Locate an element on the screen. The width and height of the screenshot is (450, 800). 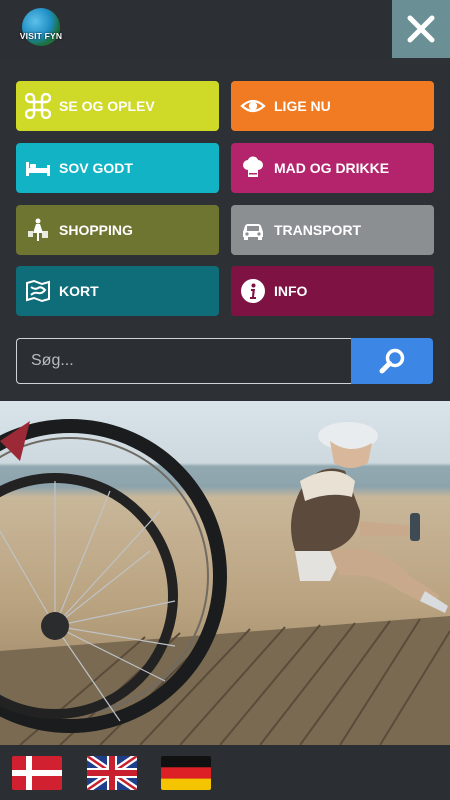
menu-tile-shopping: SHOPPING is located at coordinates (117, 230).